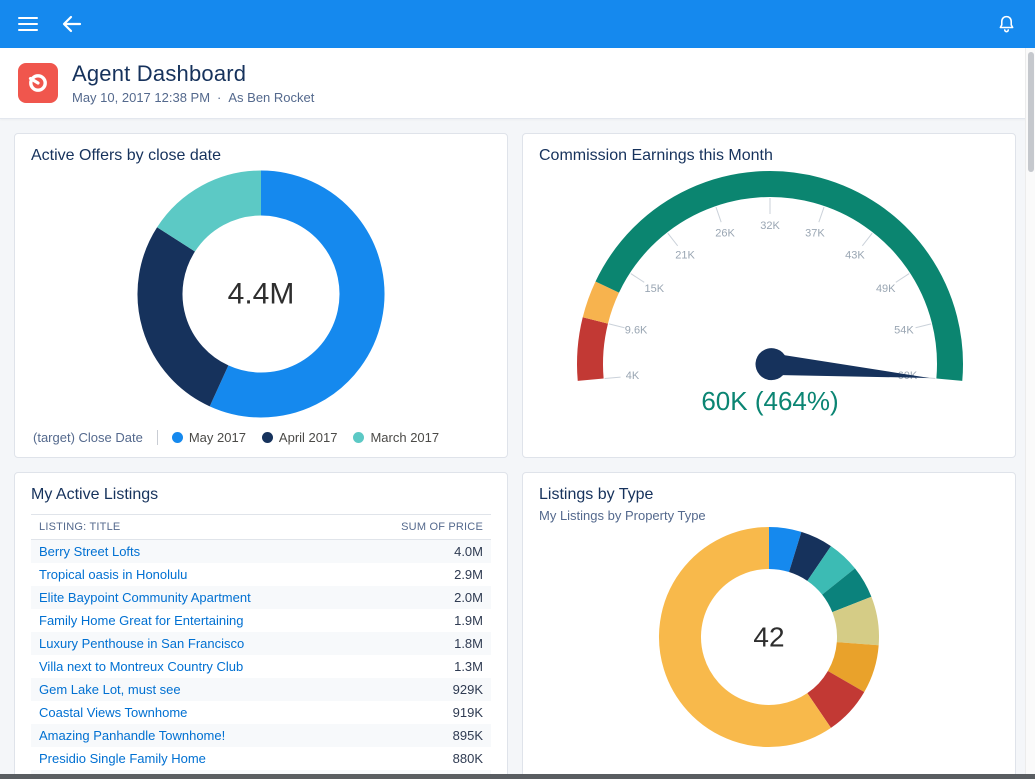 This screenshot has height=779, width=1035. What do you see at coordinates (261, 666) in the screenshot?
I see `listing-row: Villa next to Montreux Country Club 1.3M` at bounding box center [261, 666].